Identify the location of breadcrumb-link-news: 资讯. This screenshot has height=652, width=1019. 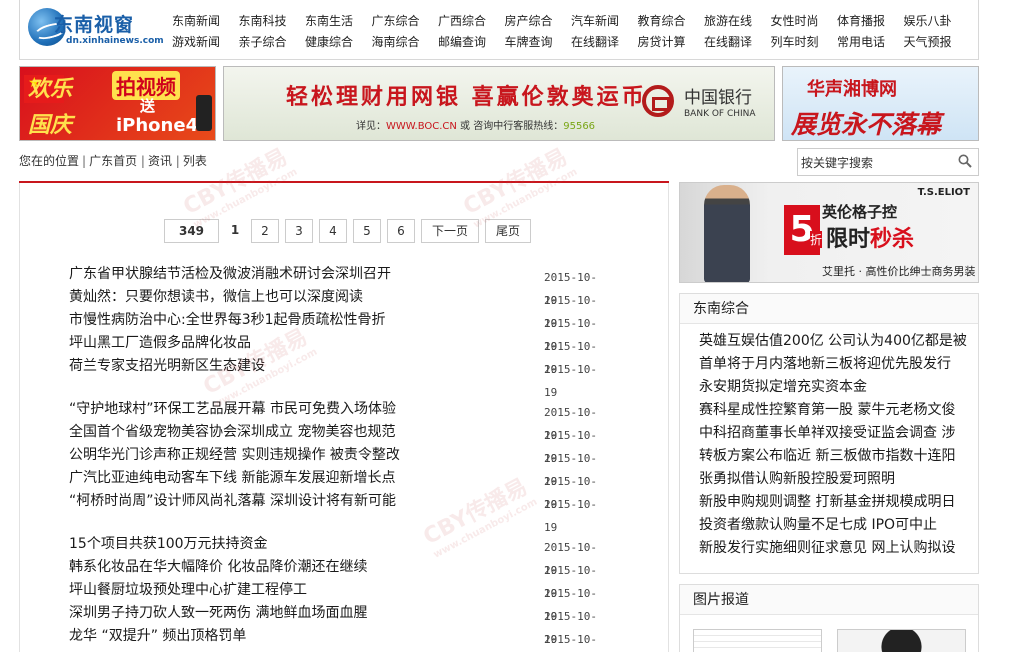
(160, 161).